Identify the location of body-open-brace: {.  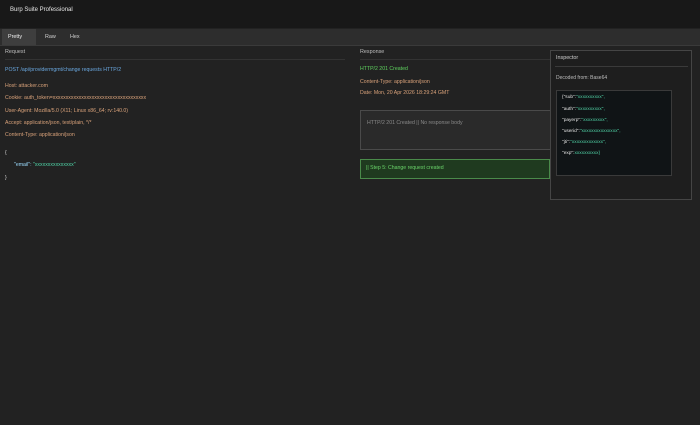
(6, 153).